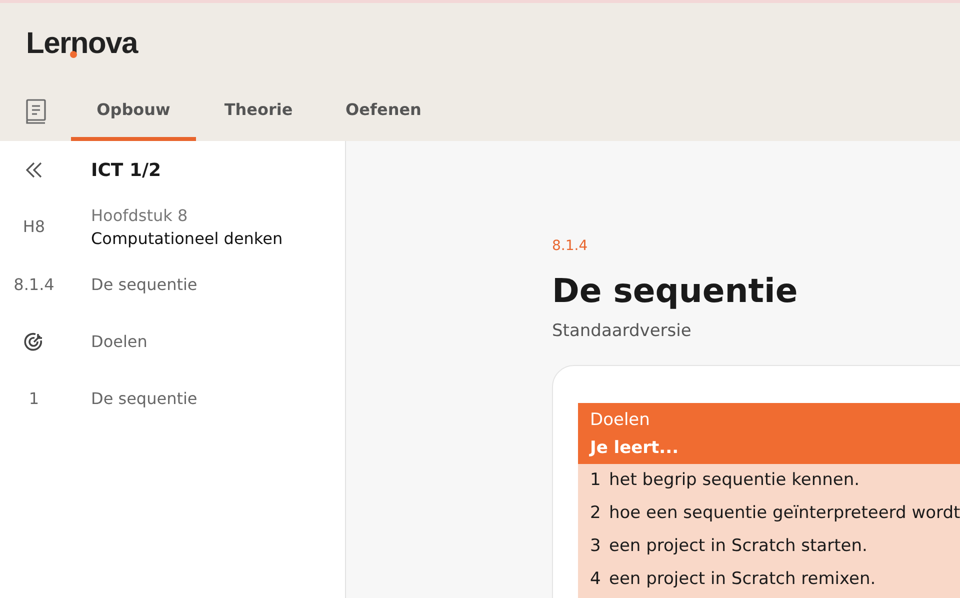 The width and height of the screenshot is (960, 598). Describe the element at coordinates (34, 399) in the screenshot. I see `section-number: 1` at that location.